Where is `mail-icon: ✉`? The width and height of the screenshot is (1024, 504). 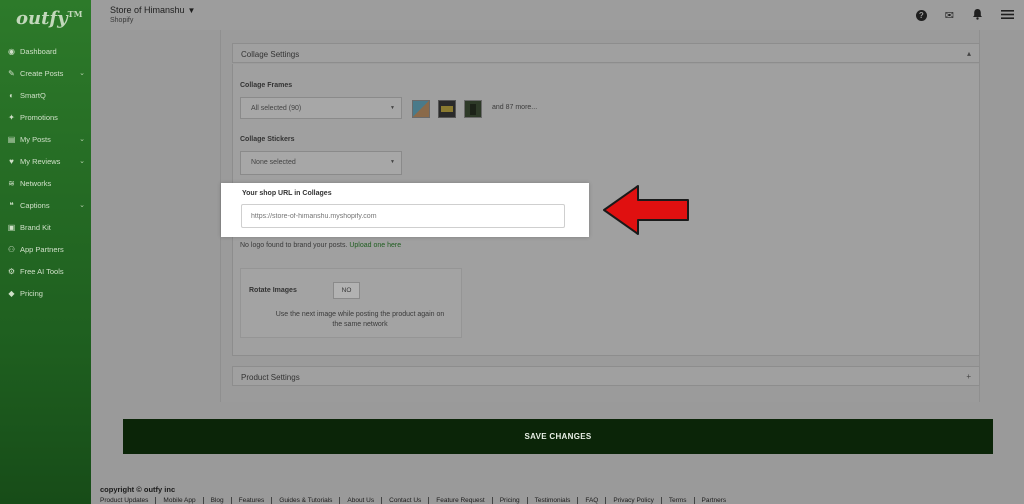 mail-icon: ✉ is located at coordinates (949, 16).